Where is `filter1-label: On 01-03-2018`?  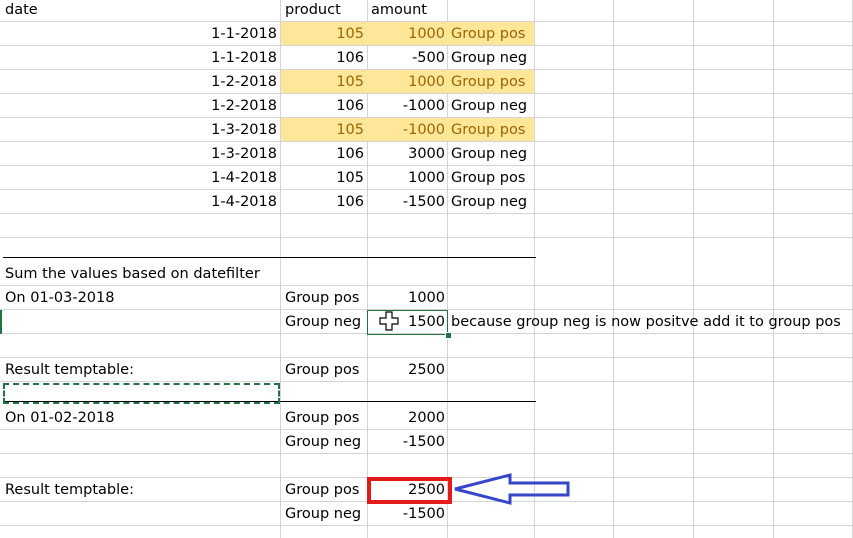
filter1-label: On 01-03-2018 is located at coordinates (140, 298).